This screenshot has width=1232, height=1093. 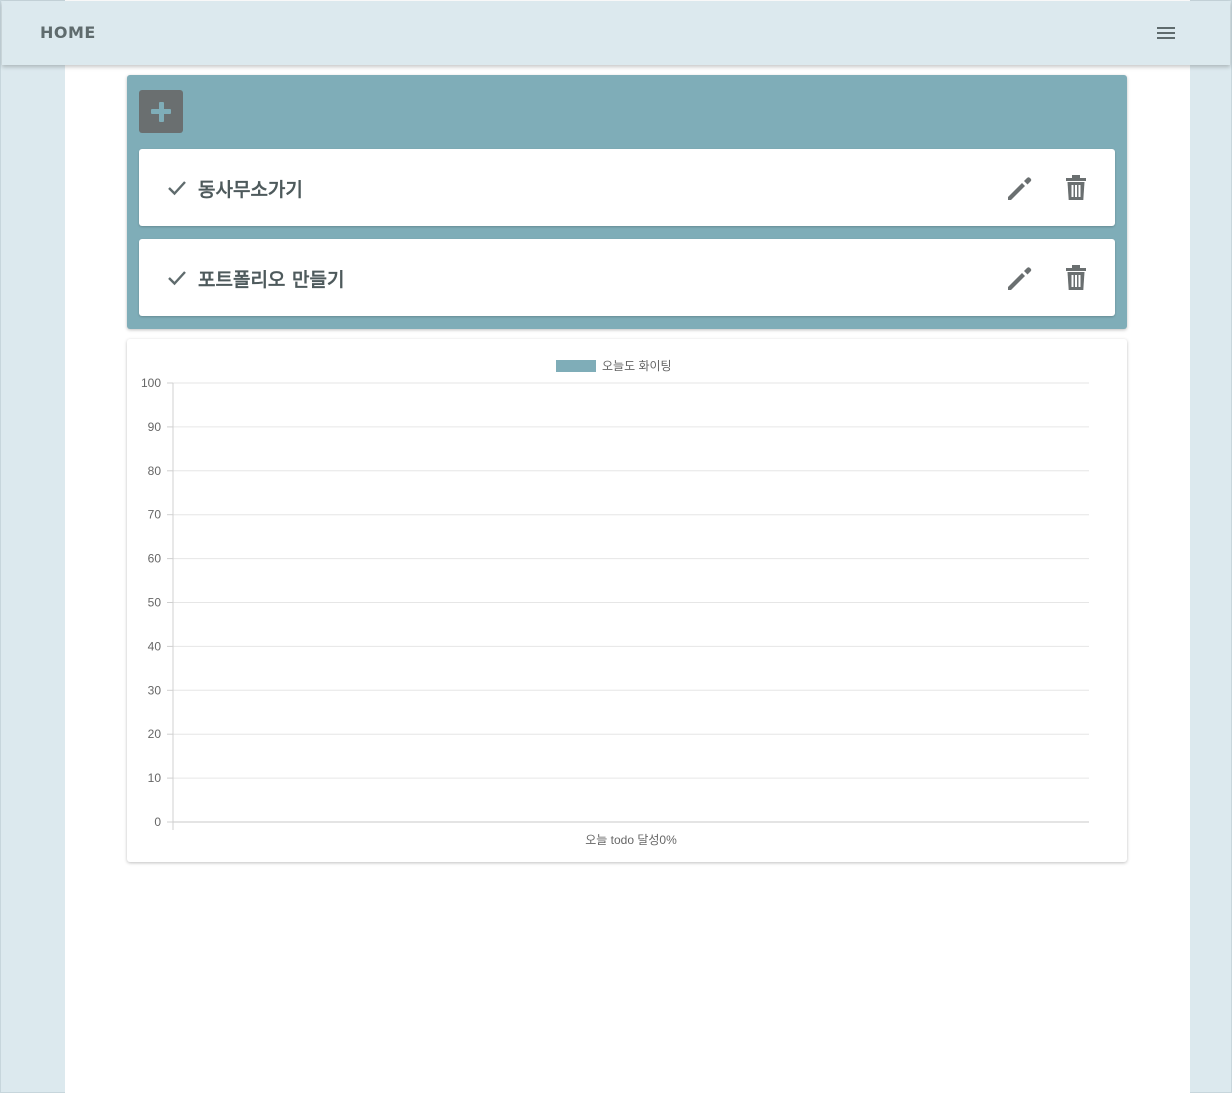 What do you see at coordinates (155, 646) in the screenshot?
I see `y-tick-label: 40` at bounding box center [155, 646].